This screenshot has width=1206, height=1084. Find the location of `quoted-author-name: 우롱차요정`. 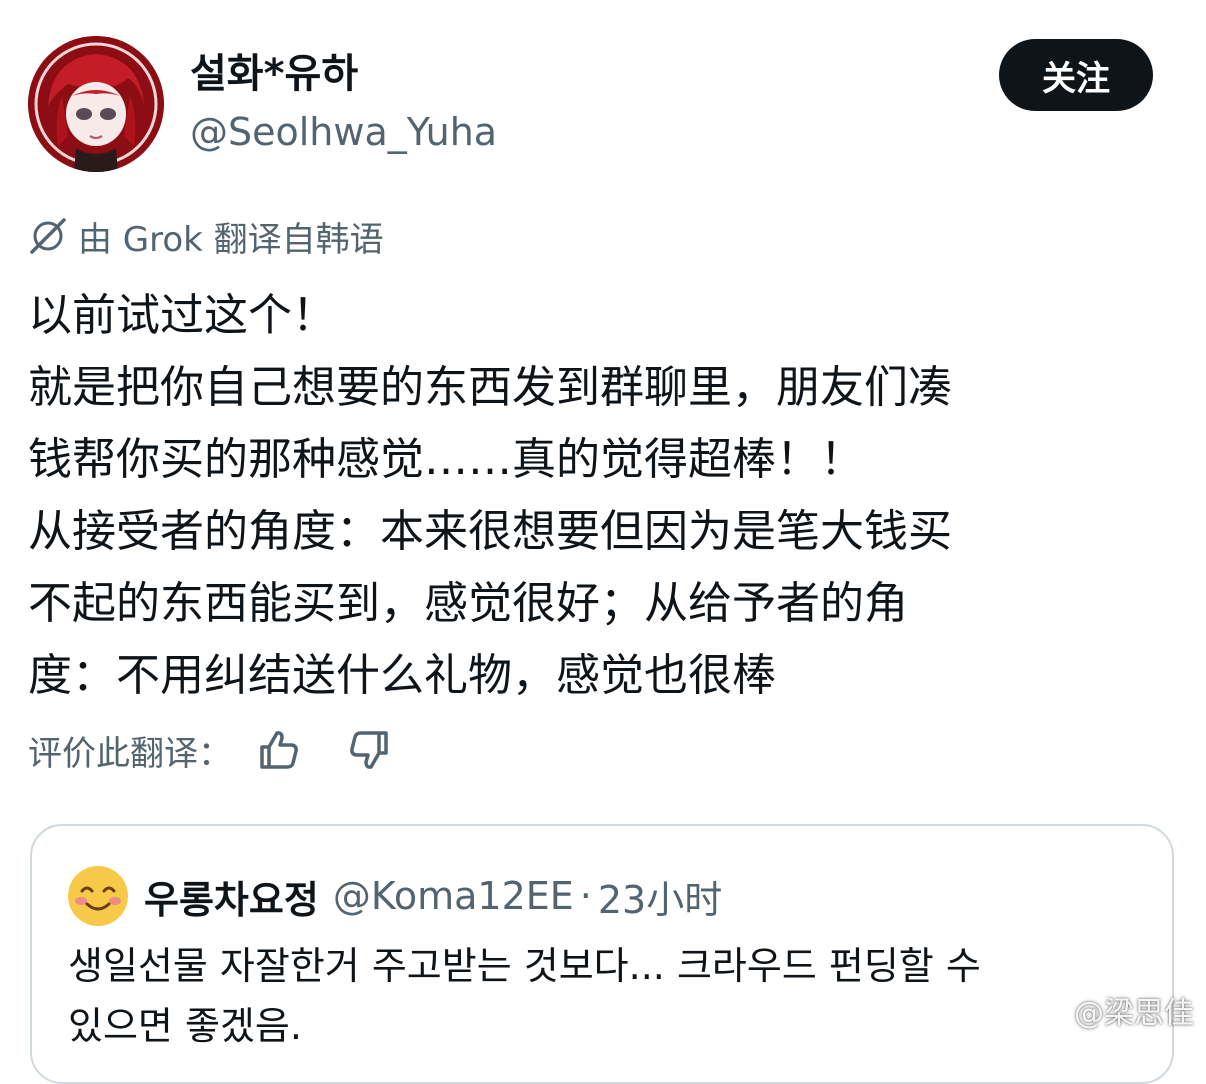

quoted-author-name: 우롱차요정 is located at coordinates (231, 896).